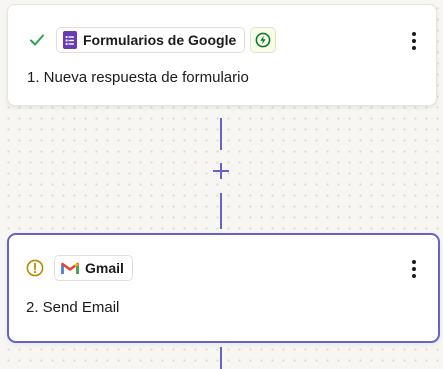 The height and width of the screenshot is (369, 443). I want to click on bolt-icon, so click(263, 40).